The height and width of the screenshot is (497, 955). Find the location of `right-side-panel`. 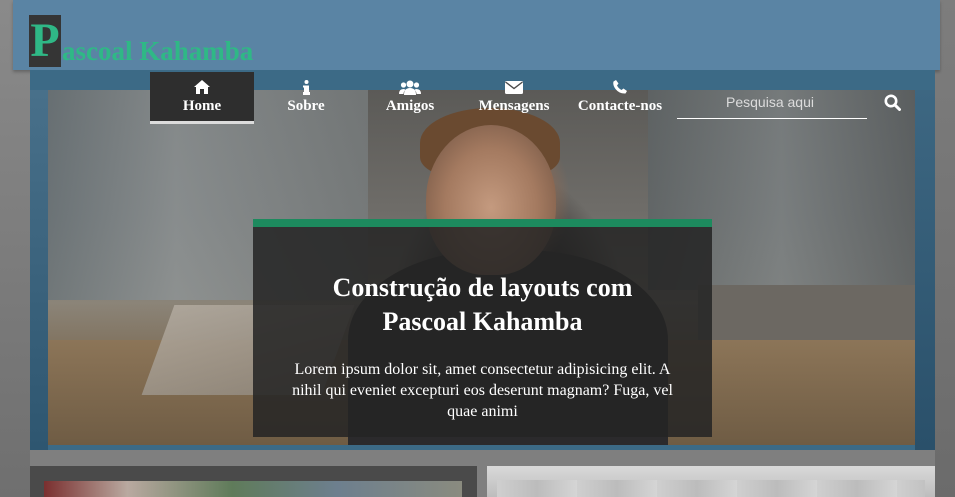

right-side-panel is located at coordinates (945, 248).